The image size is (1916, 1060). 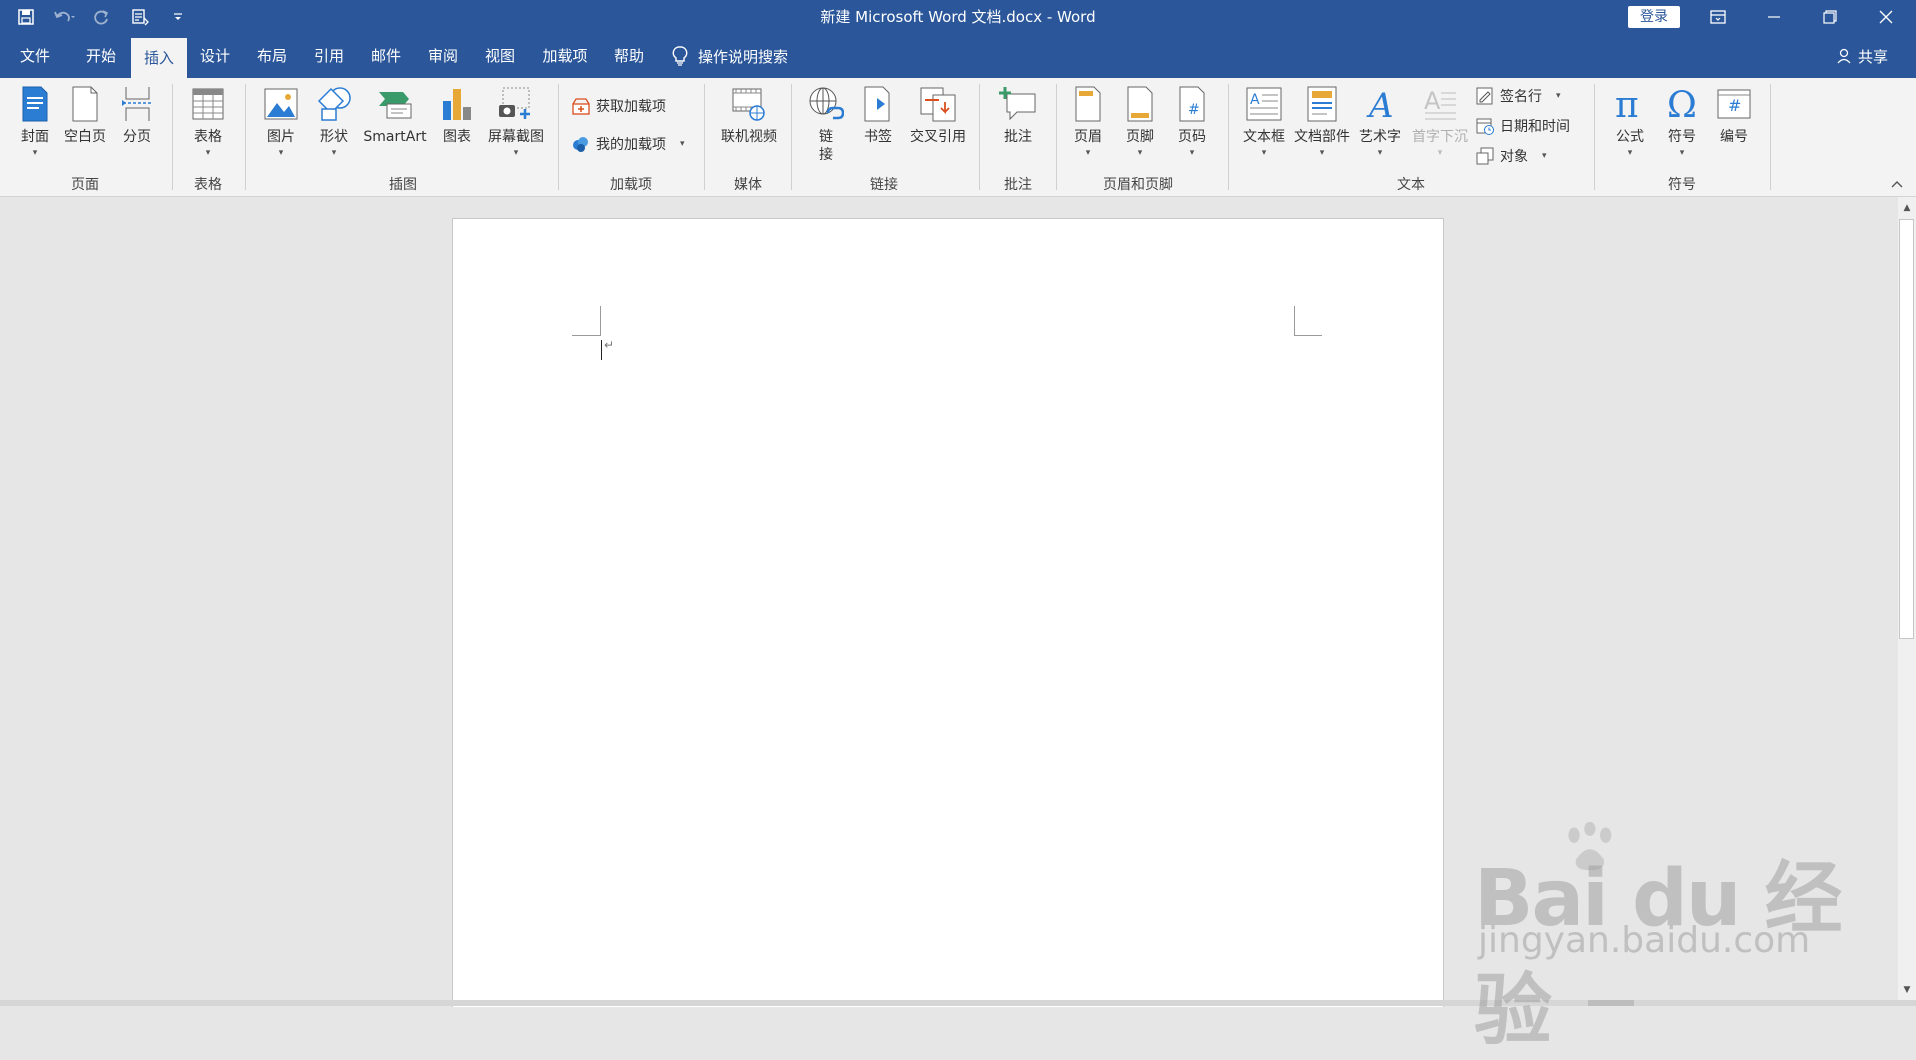 I want to click on number-icon: #, so click(x=1734, y=104).